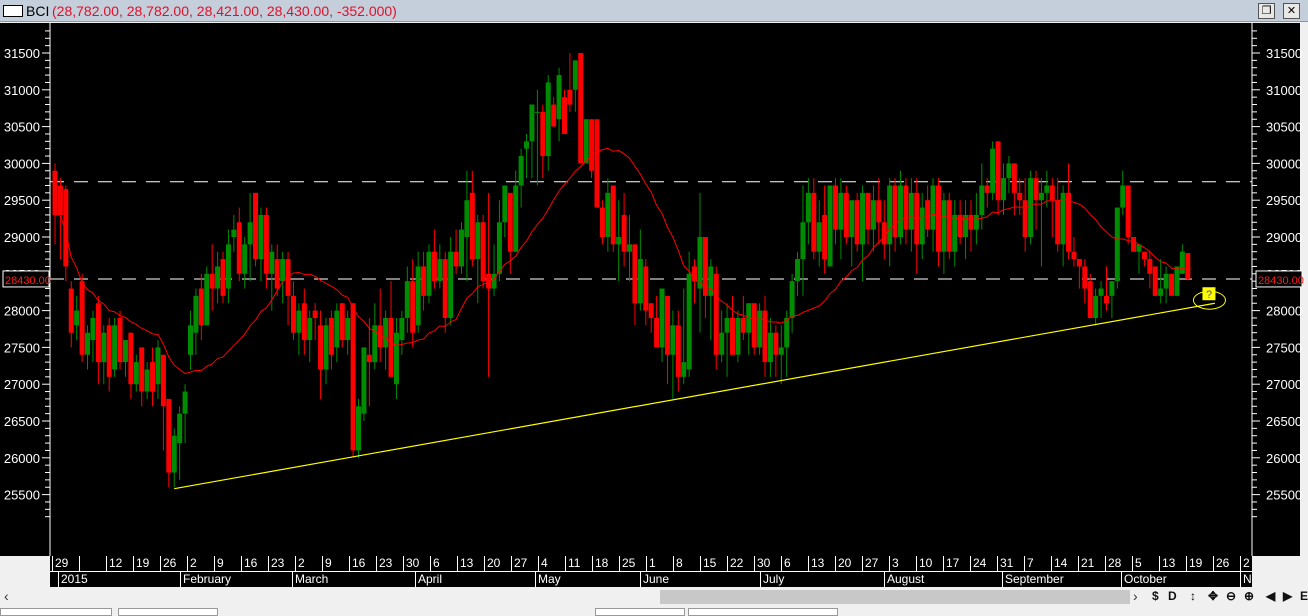 This screenshot has width=1308, height=616. I want to click on scroll-right-button: ›, so click(1135, 596).